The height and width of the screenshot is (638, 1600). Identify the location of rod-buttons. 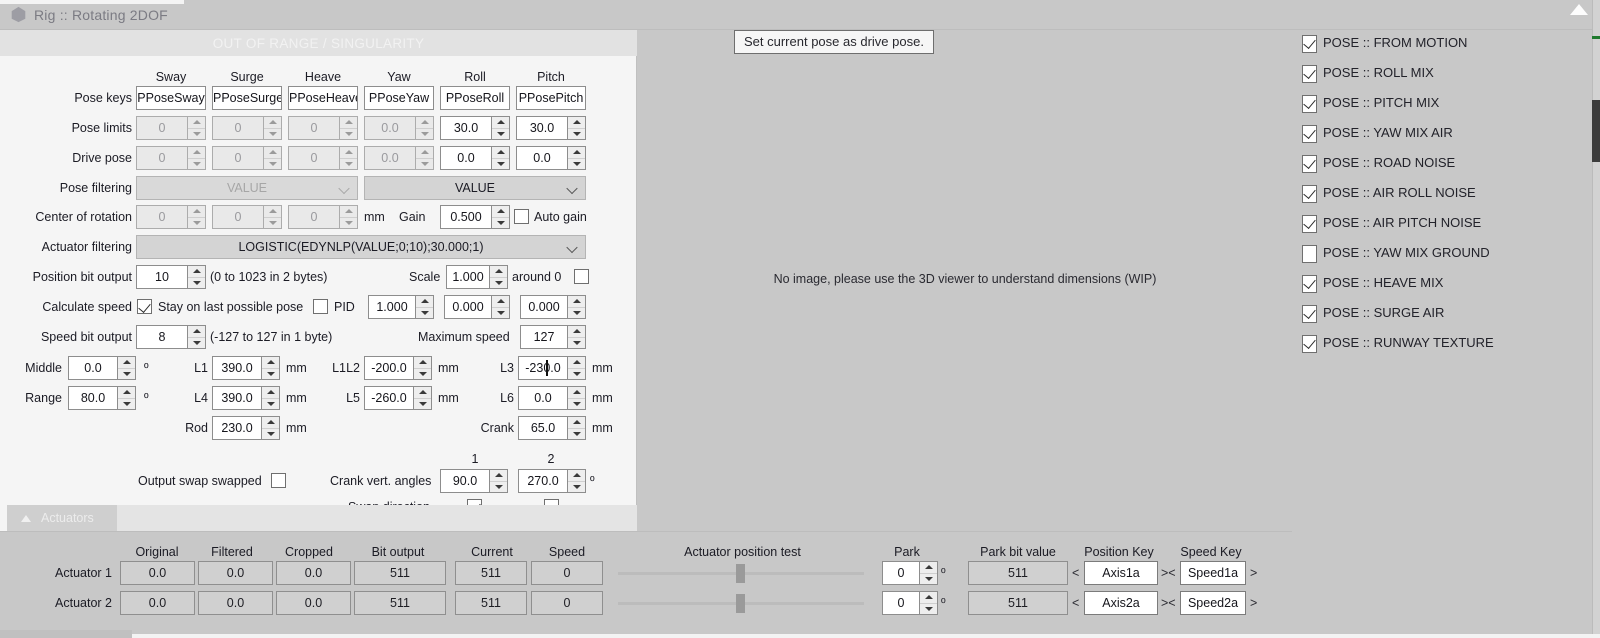
(270, 428).